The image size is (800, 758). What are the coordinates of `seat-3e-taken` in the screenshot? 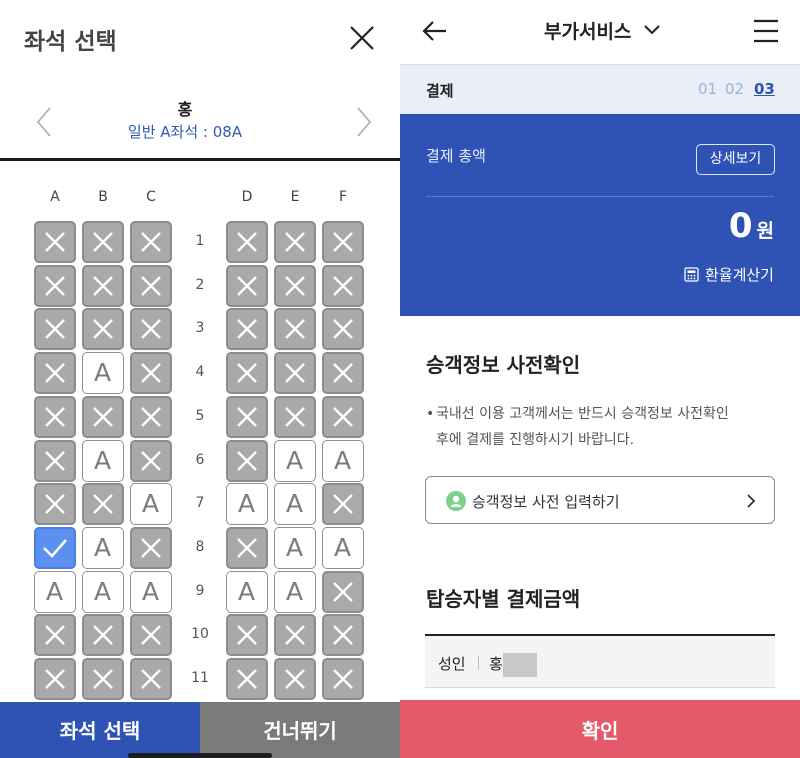 It's located at (295, 329).